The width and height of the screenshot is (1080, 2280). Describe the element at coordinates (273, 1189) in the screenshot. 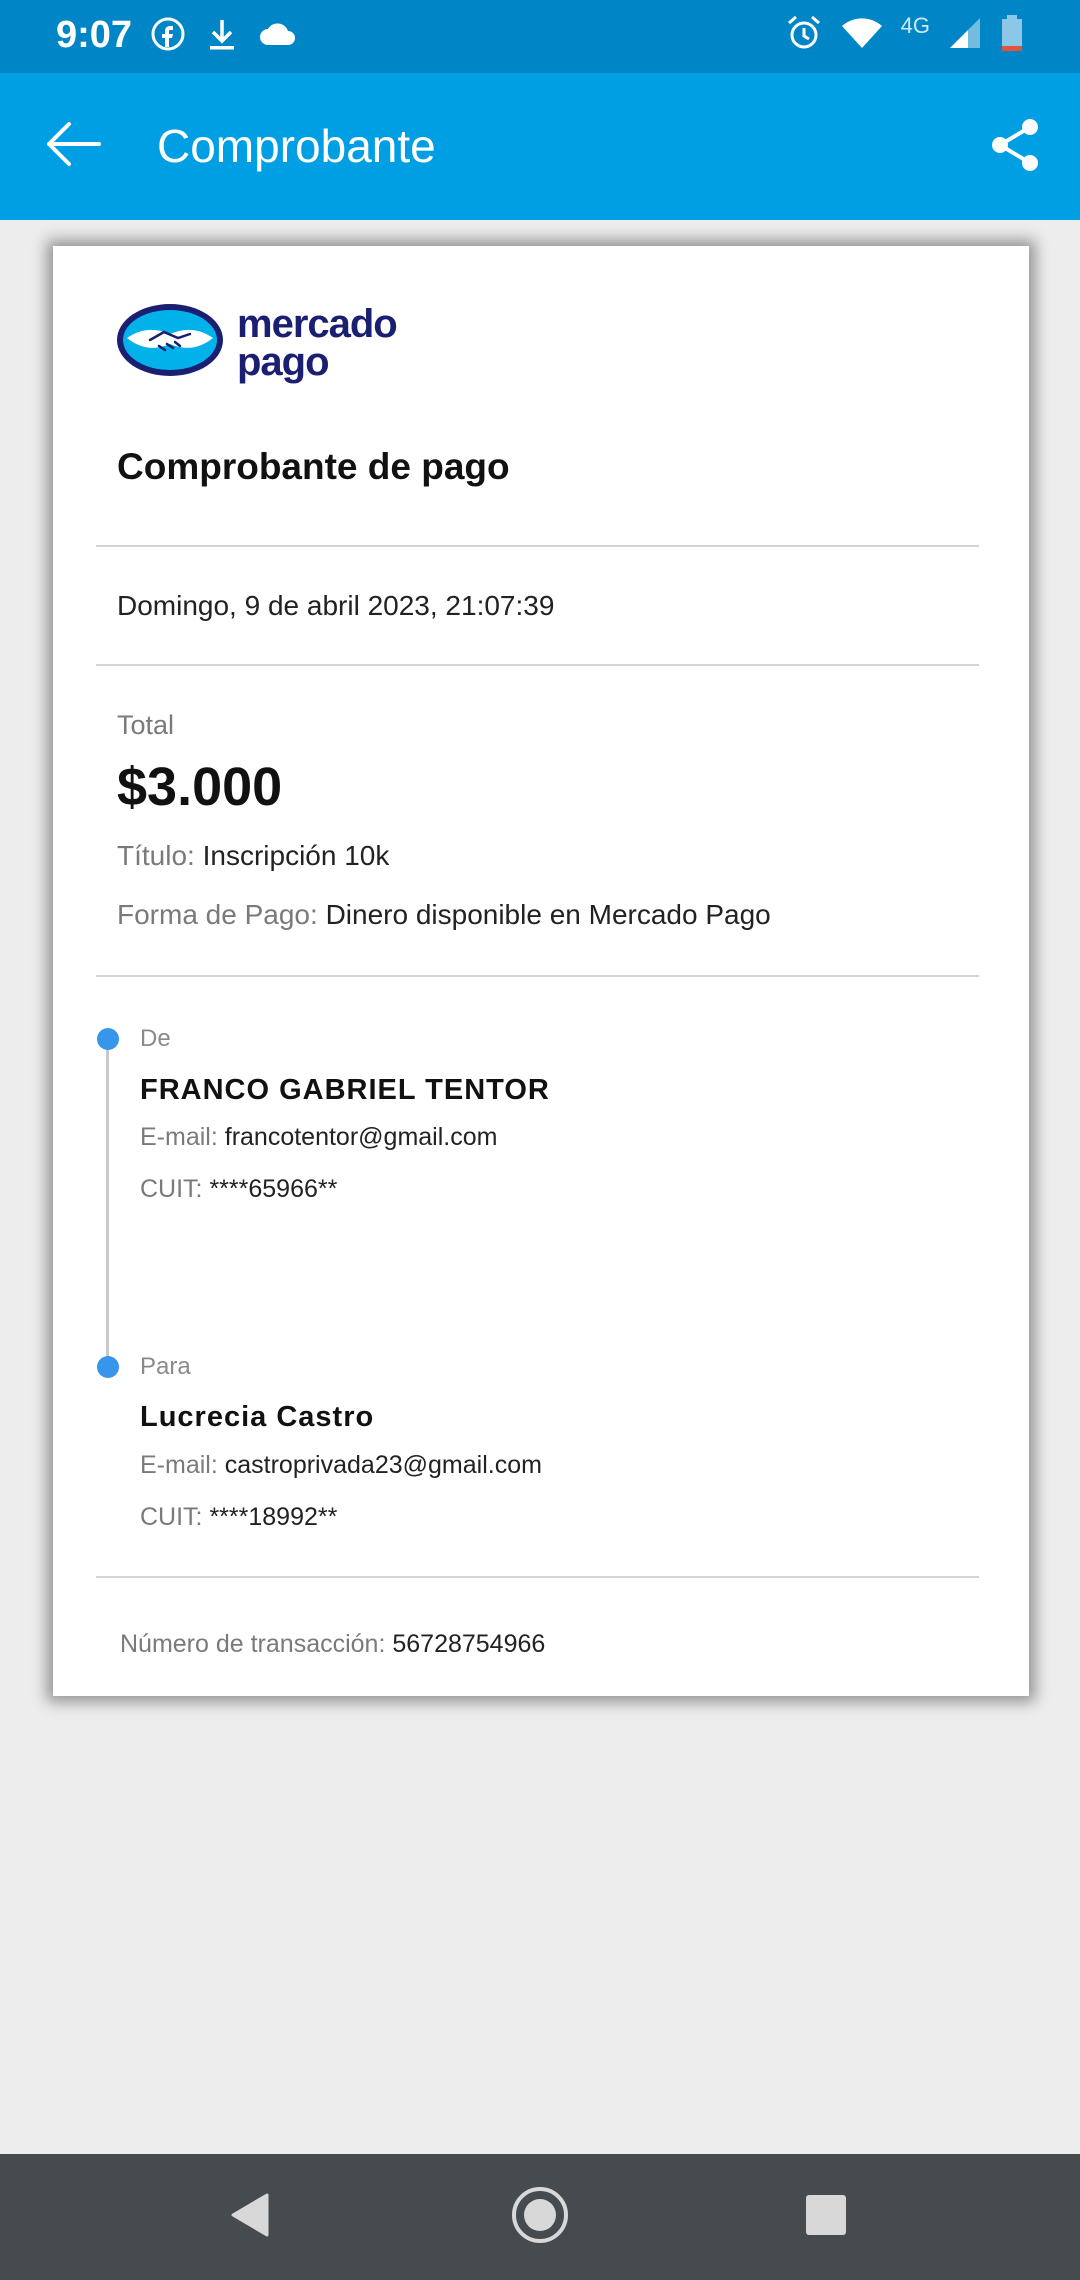

I see `from-cuit: ****65966**` at that location.